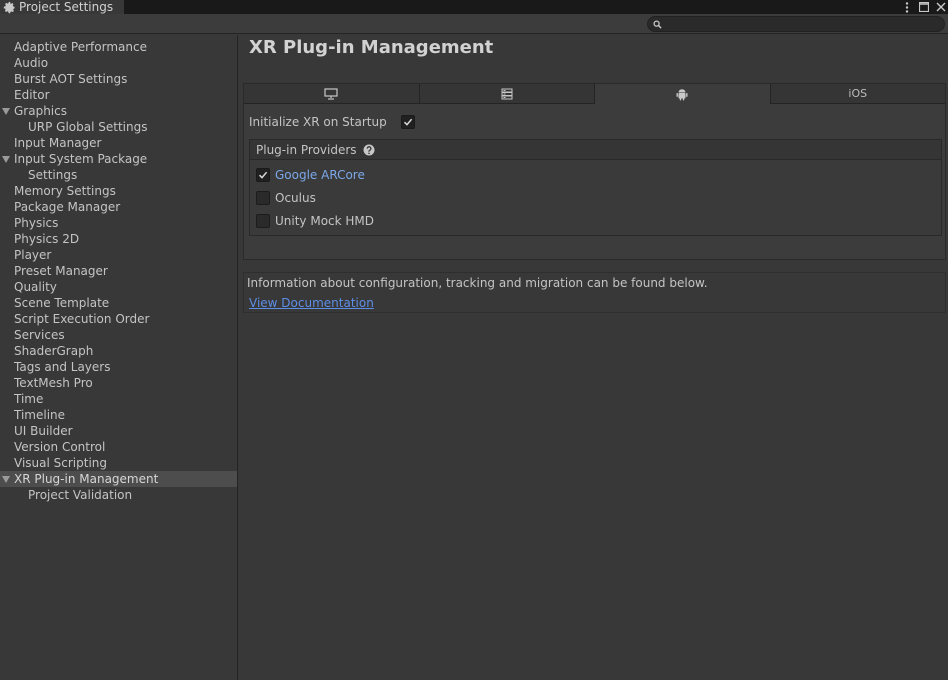  I want to click on sidebar-item-ui-builder: UI Builder, so click(118, 431).